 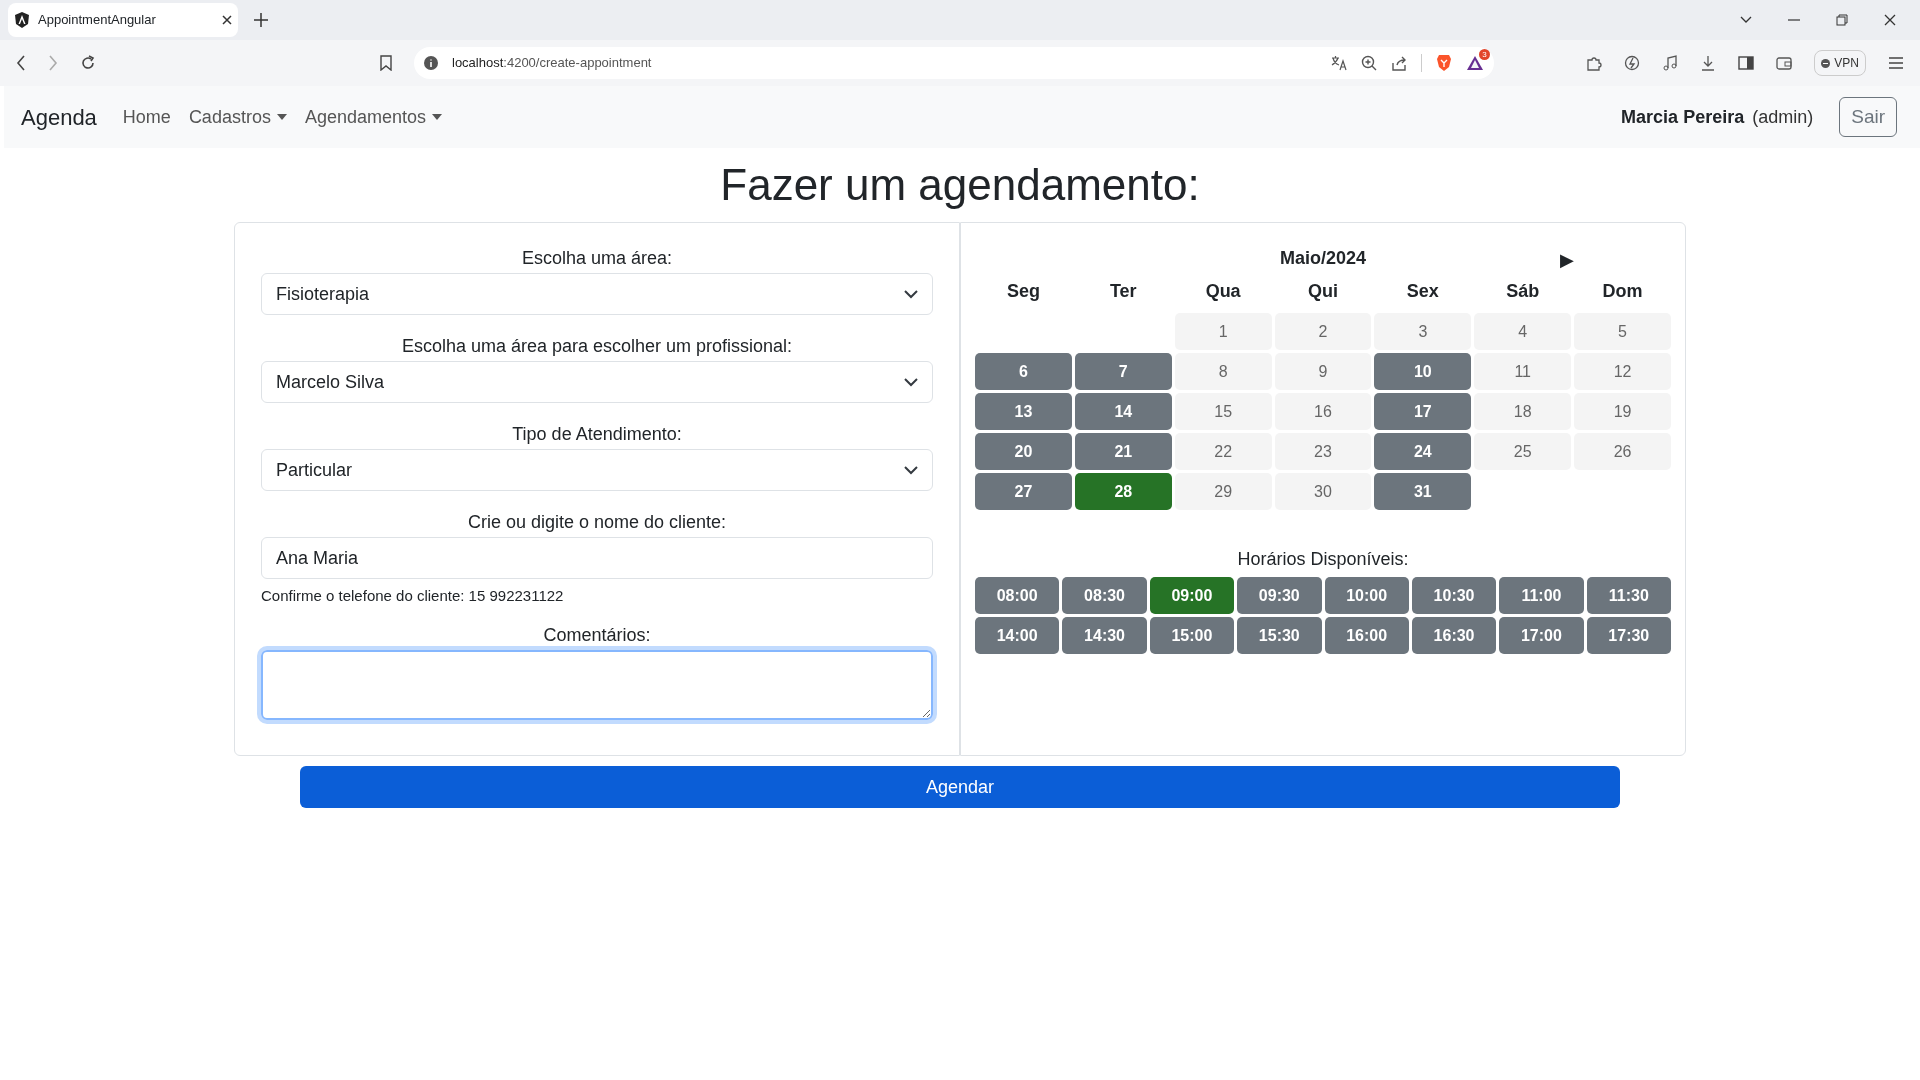 What do you see at coordinates (1567, 260) in the screenshot?
I see `next-month-button: ▶` at bounding box center [1567, 260].